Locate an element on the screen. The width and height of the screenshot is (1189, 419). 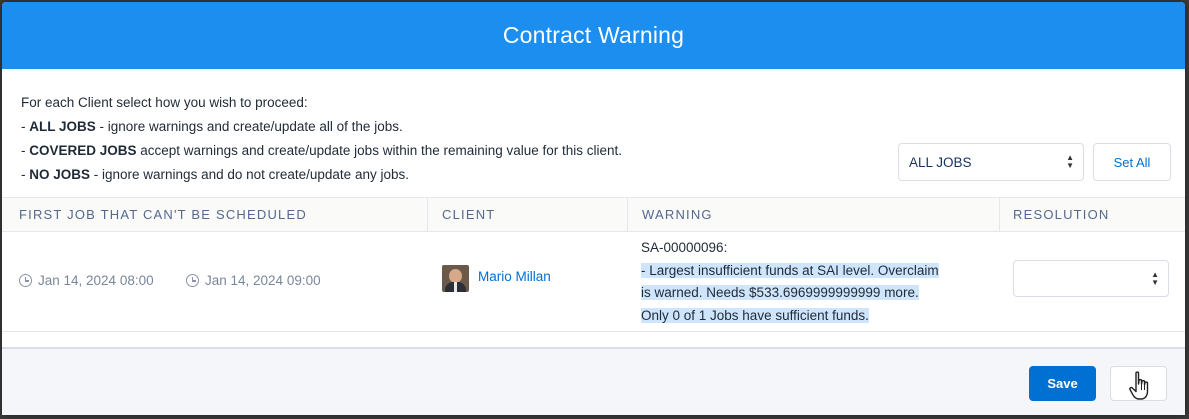
instruction-keyword: NO JOBS is located at coordinates (60, 174).